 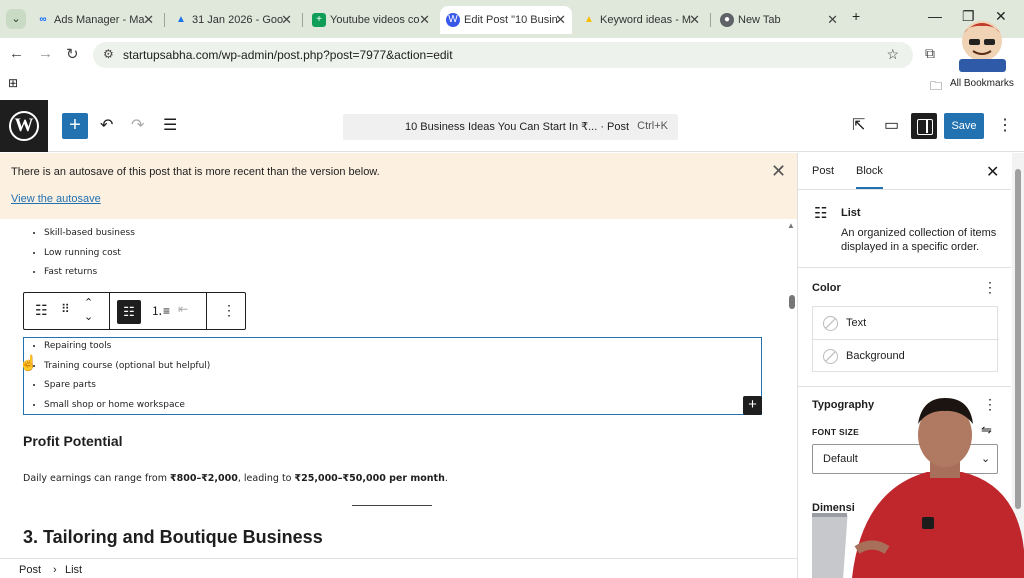 I want to click on list-item: Low running cost, so click(x=89, y=254).